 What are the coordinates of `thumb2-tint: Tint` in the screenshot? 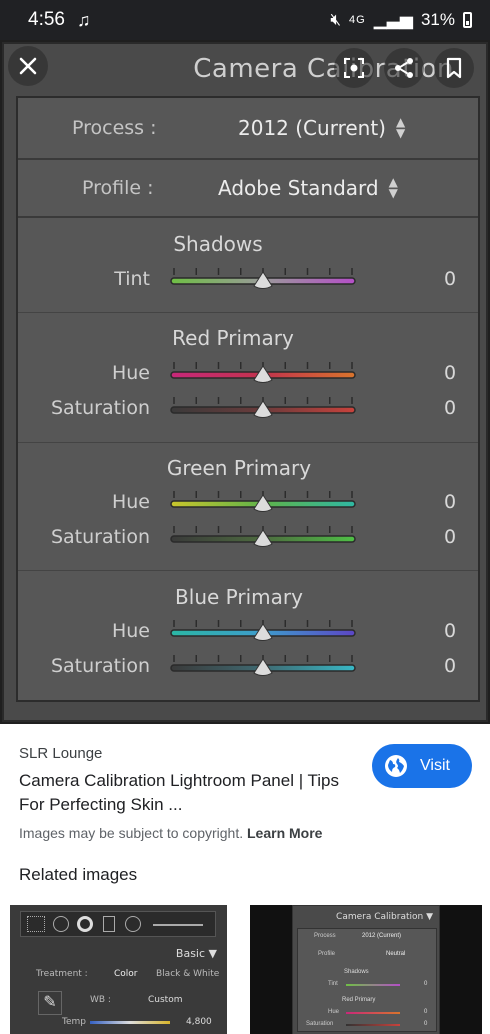 It's located at (333, 984).